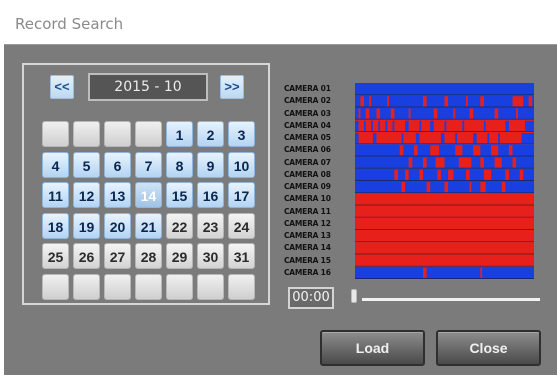 The image size is (557, 379). What do you see at coordinates (278, 22) in the screenshot?
I see `title-bar: Record Search` at bounding box center [278, 22].